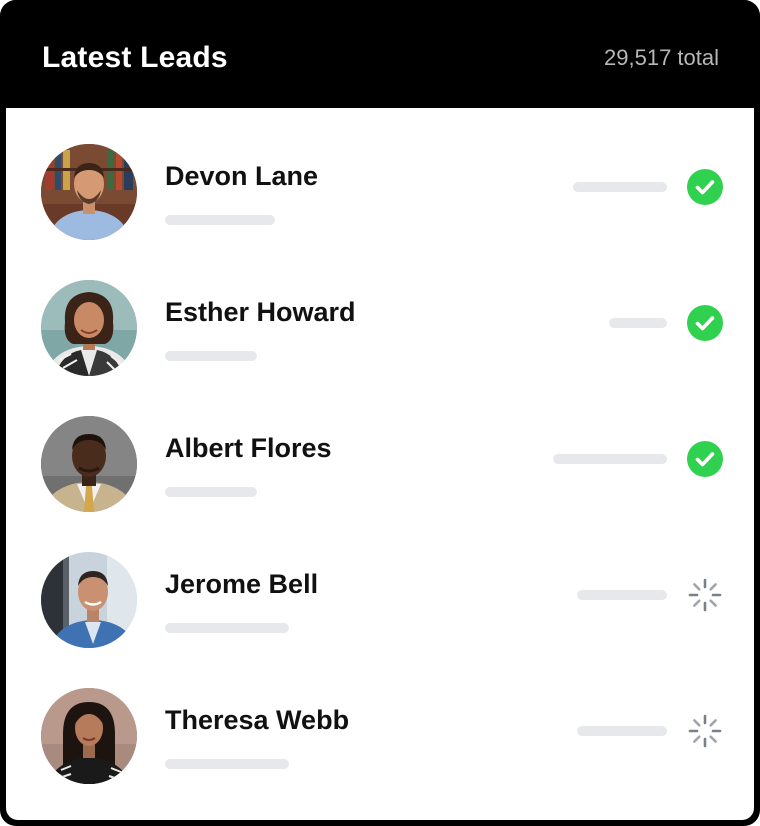 The height and width of the screenshot is (826, 760). Describe the element at coordinates (248, 448) in the screenshot. I see `lead-name: Albert Flores` at that location.